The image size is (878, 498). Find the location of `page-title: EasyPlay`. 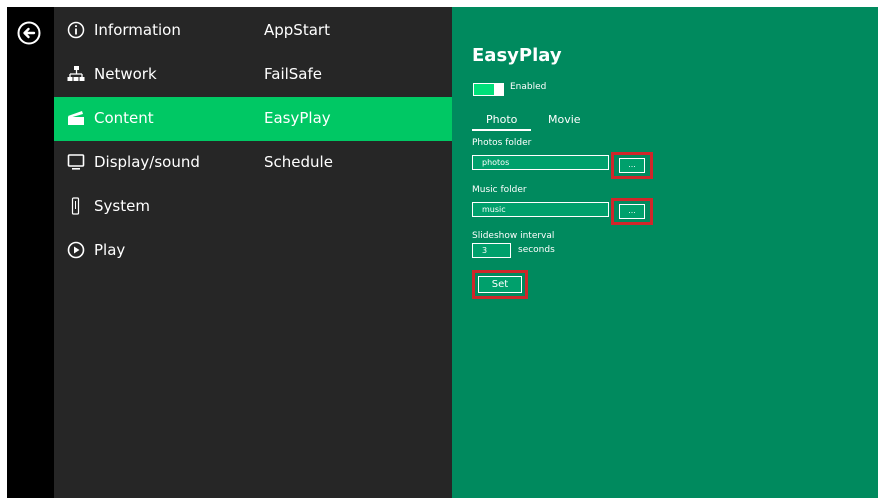

page-title: EasyPlay is located at coordinates (517, 55).